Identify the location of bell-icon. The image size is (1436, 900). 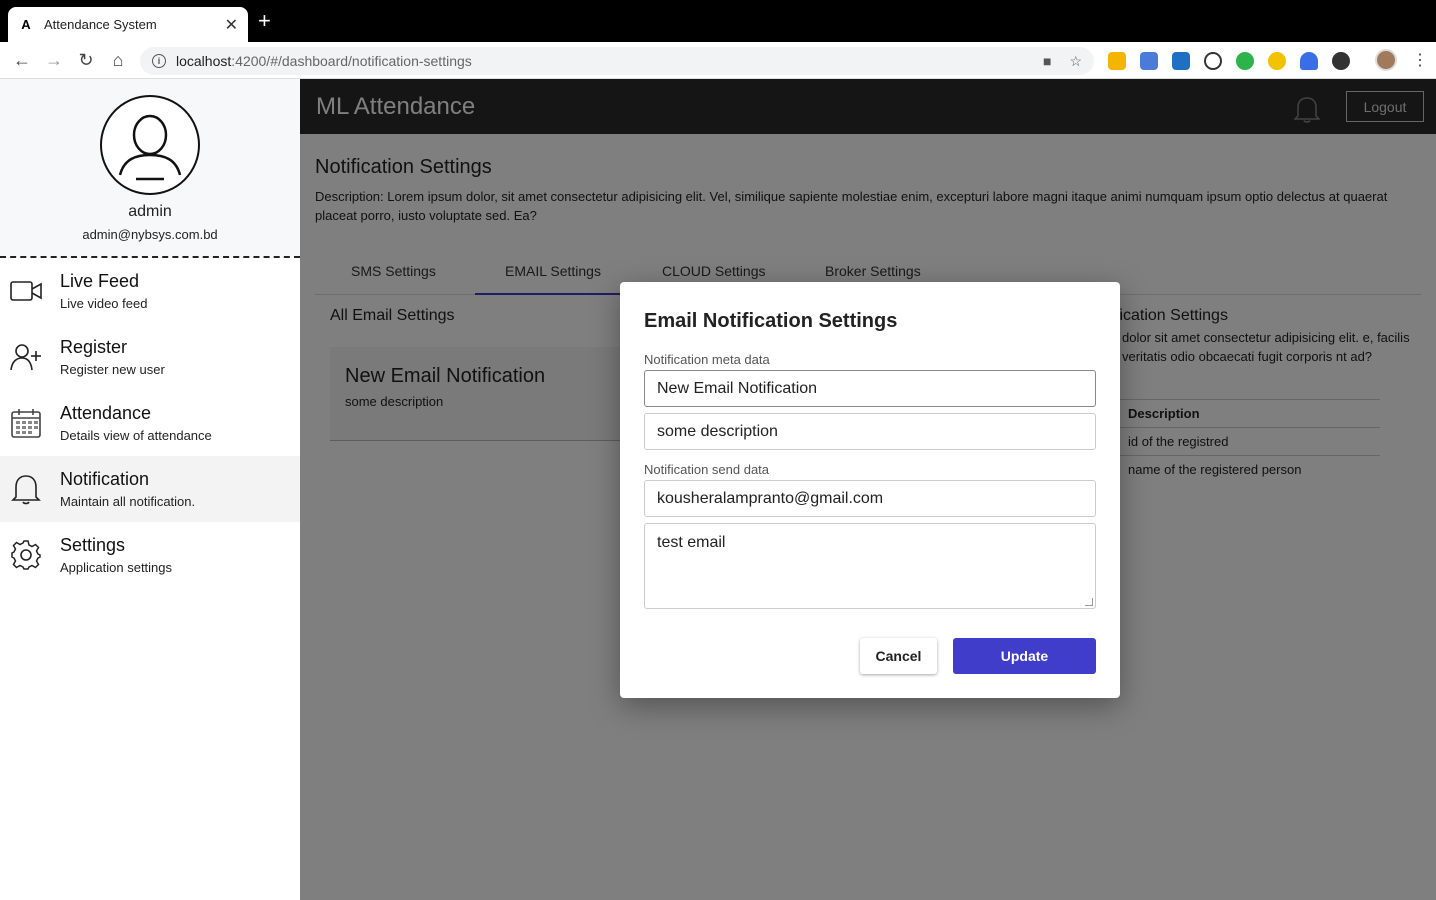
(26, 489).